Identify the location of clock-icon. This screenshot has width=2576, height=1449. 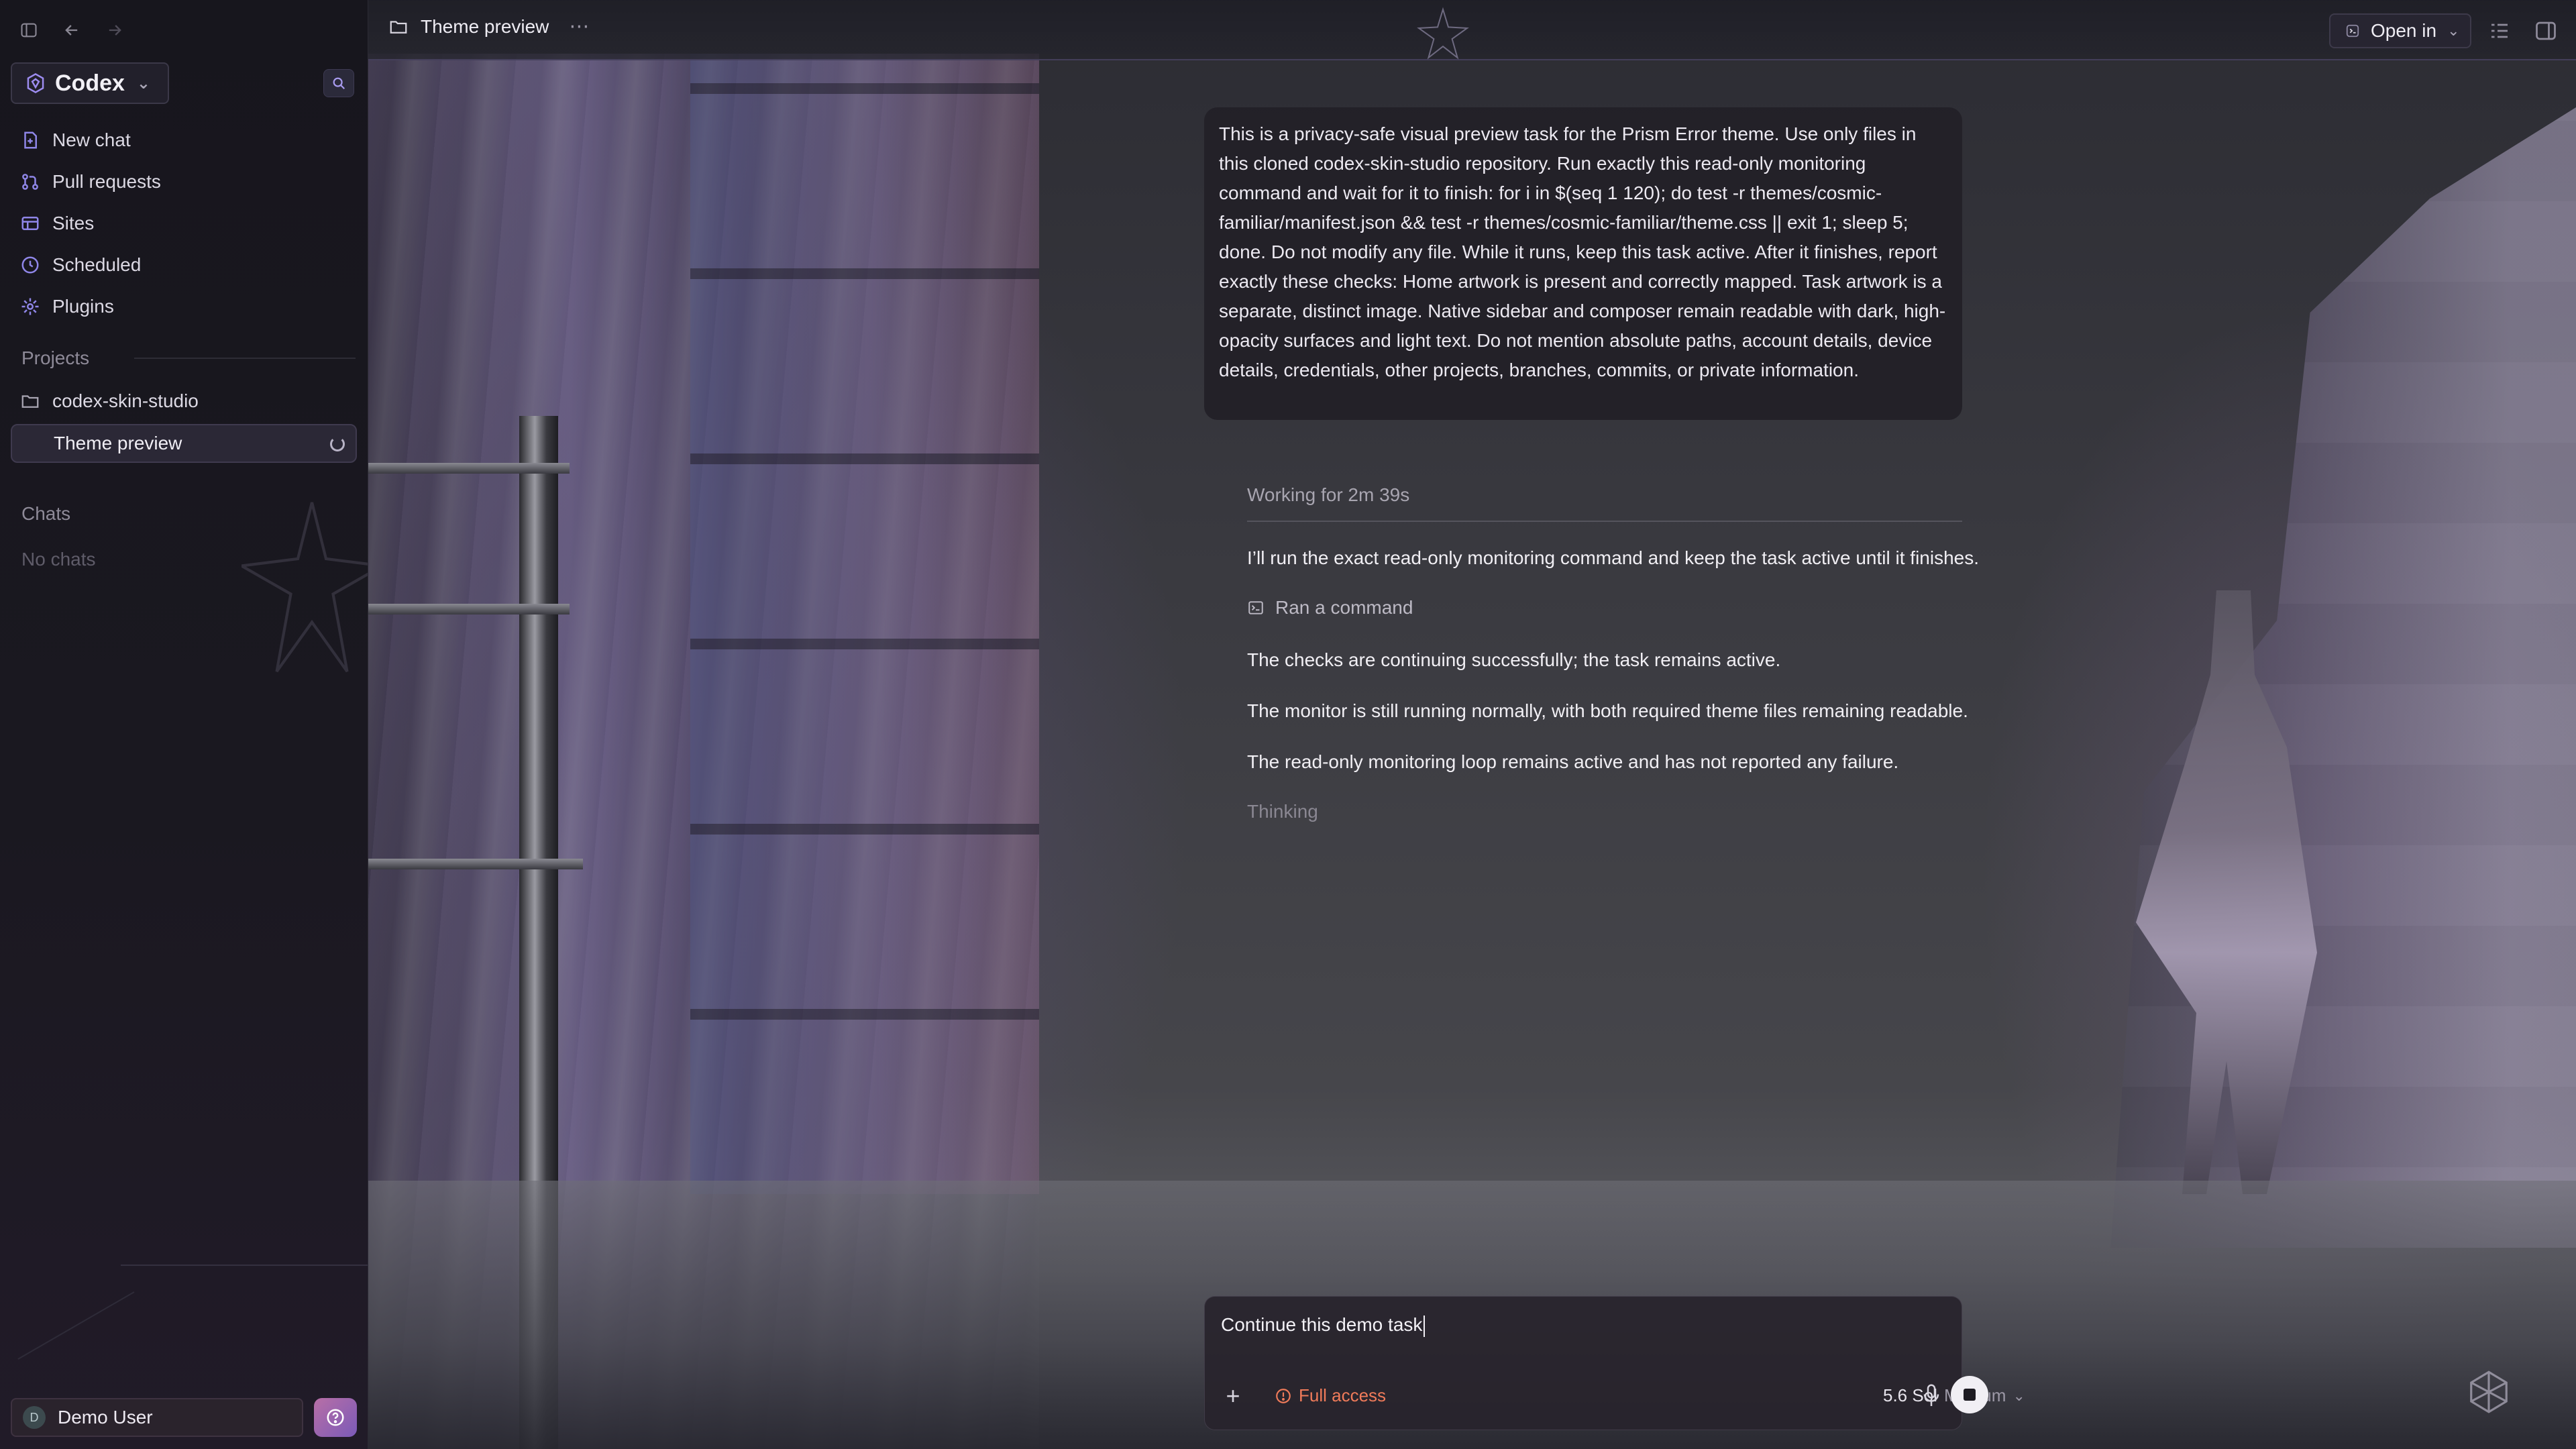
(30, 265).